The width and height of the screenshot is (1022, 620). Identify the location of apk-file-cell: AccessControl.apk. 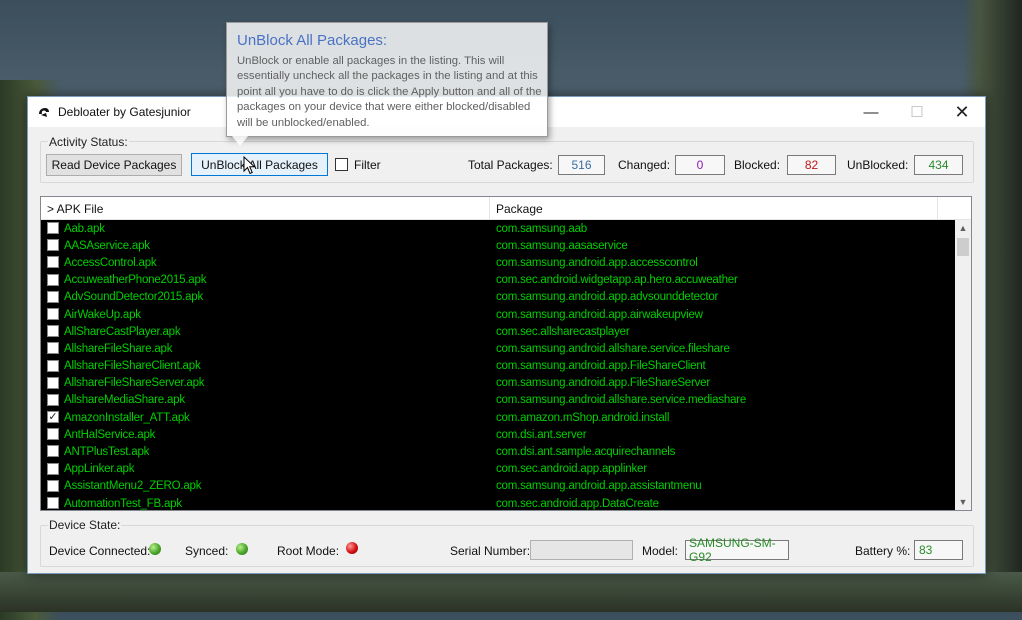
(110, 262).